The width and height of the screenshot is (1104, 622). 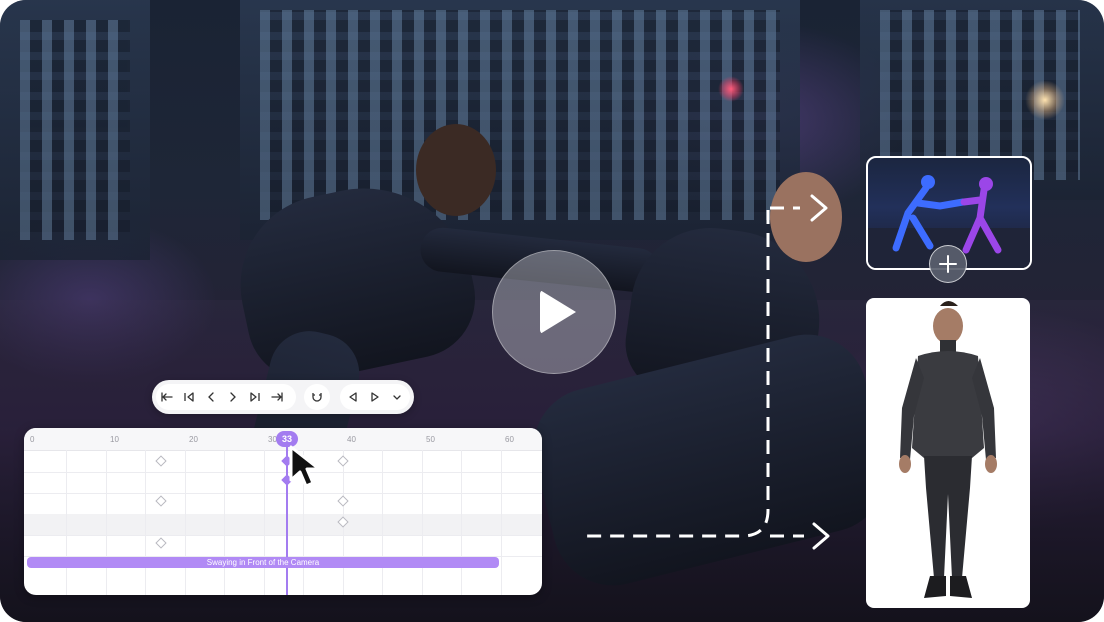 I want to click on character-figure, so click(x=948, y=449).